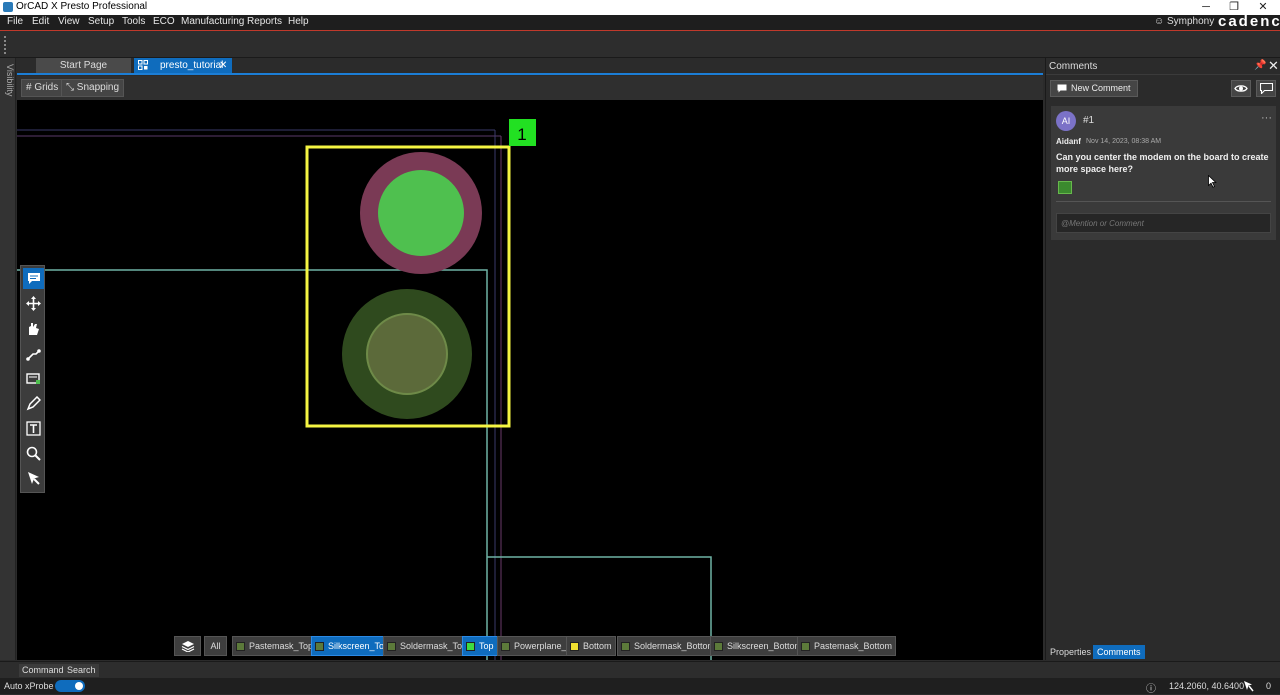 The height and width of the screenshot is (695, 1280). What do you see at coordinates (421, 213) in the screenshot?
I see `top-pad` at bounding box center [421, 213].